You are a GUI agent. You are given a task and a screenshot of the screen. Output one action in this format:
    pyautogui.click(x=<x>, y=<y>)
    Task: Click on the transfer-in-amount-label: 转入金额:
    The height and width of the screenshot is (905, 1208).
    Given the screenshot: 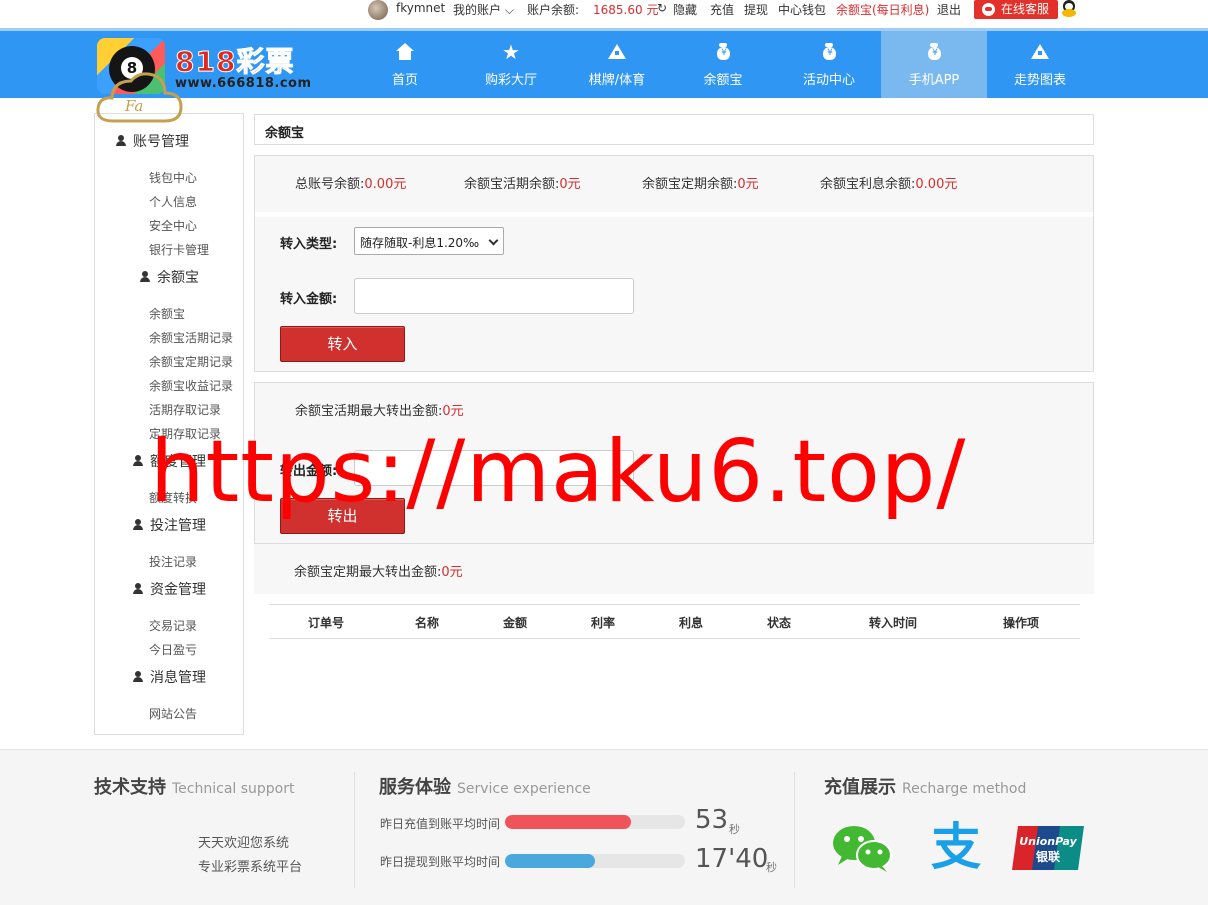 What is the action you would take?
    pyautogui.click(x=309, y=299)
    